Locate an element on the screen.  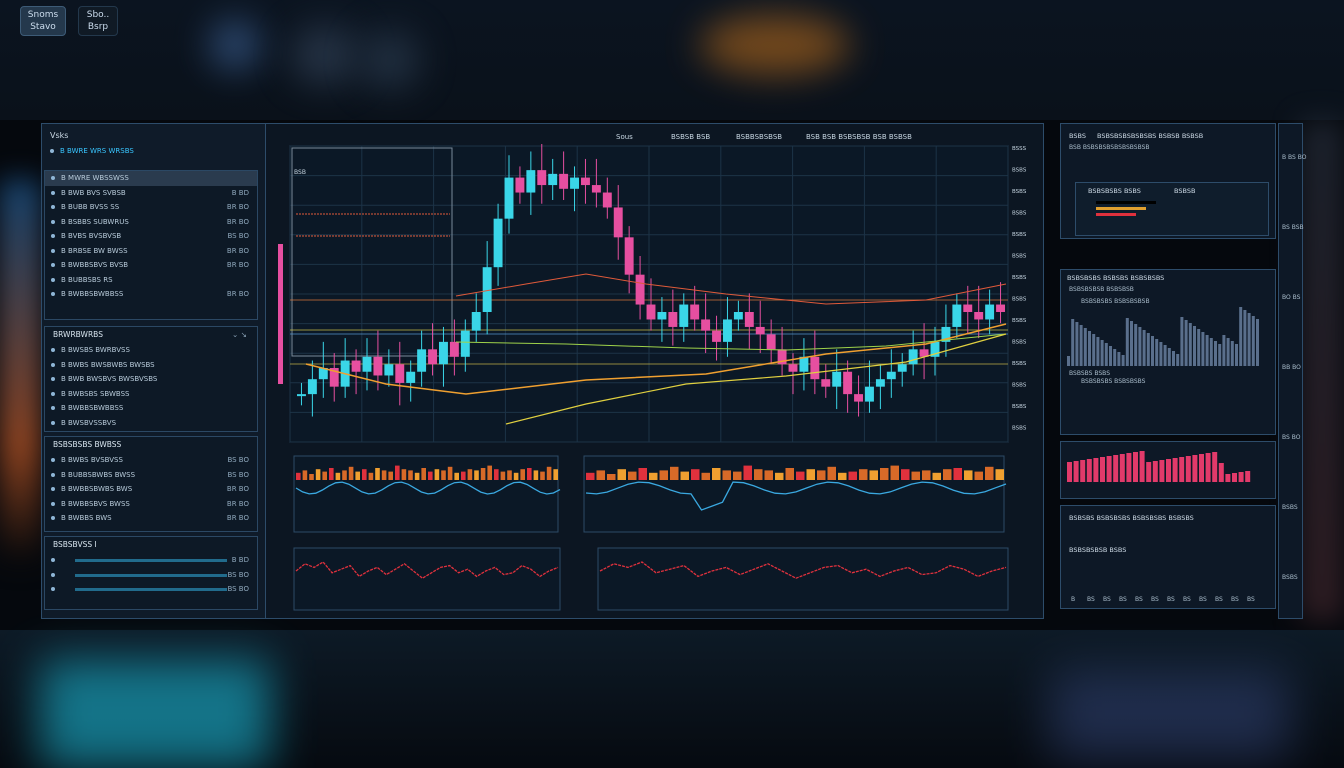
mini-bar is located at coordinates (1116, 214).